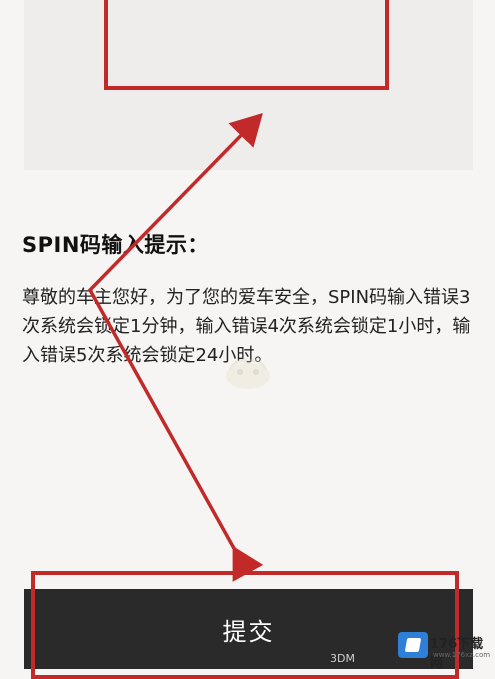  What do you see at coordinates (342, 658) in the screenshot?
I see `watermark-3dm: 3DM` at bounding box center [342, 658].